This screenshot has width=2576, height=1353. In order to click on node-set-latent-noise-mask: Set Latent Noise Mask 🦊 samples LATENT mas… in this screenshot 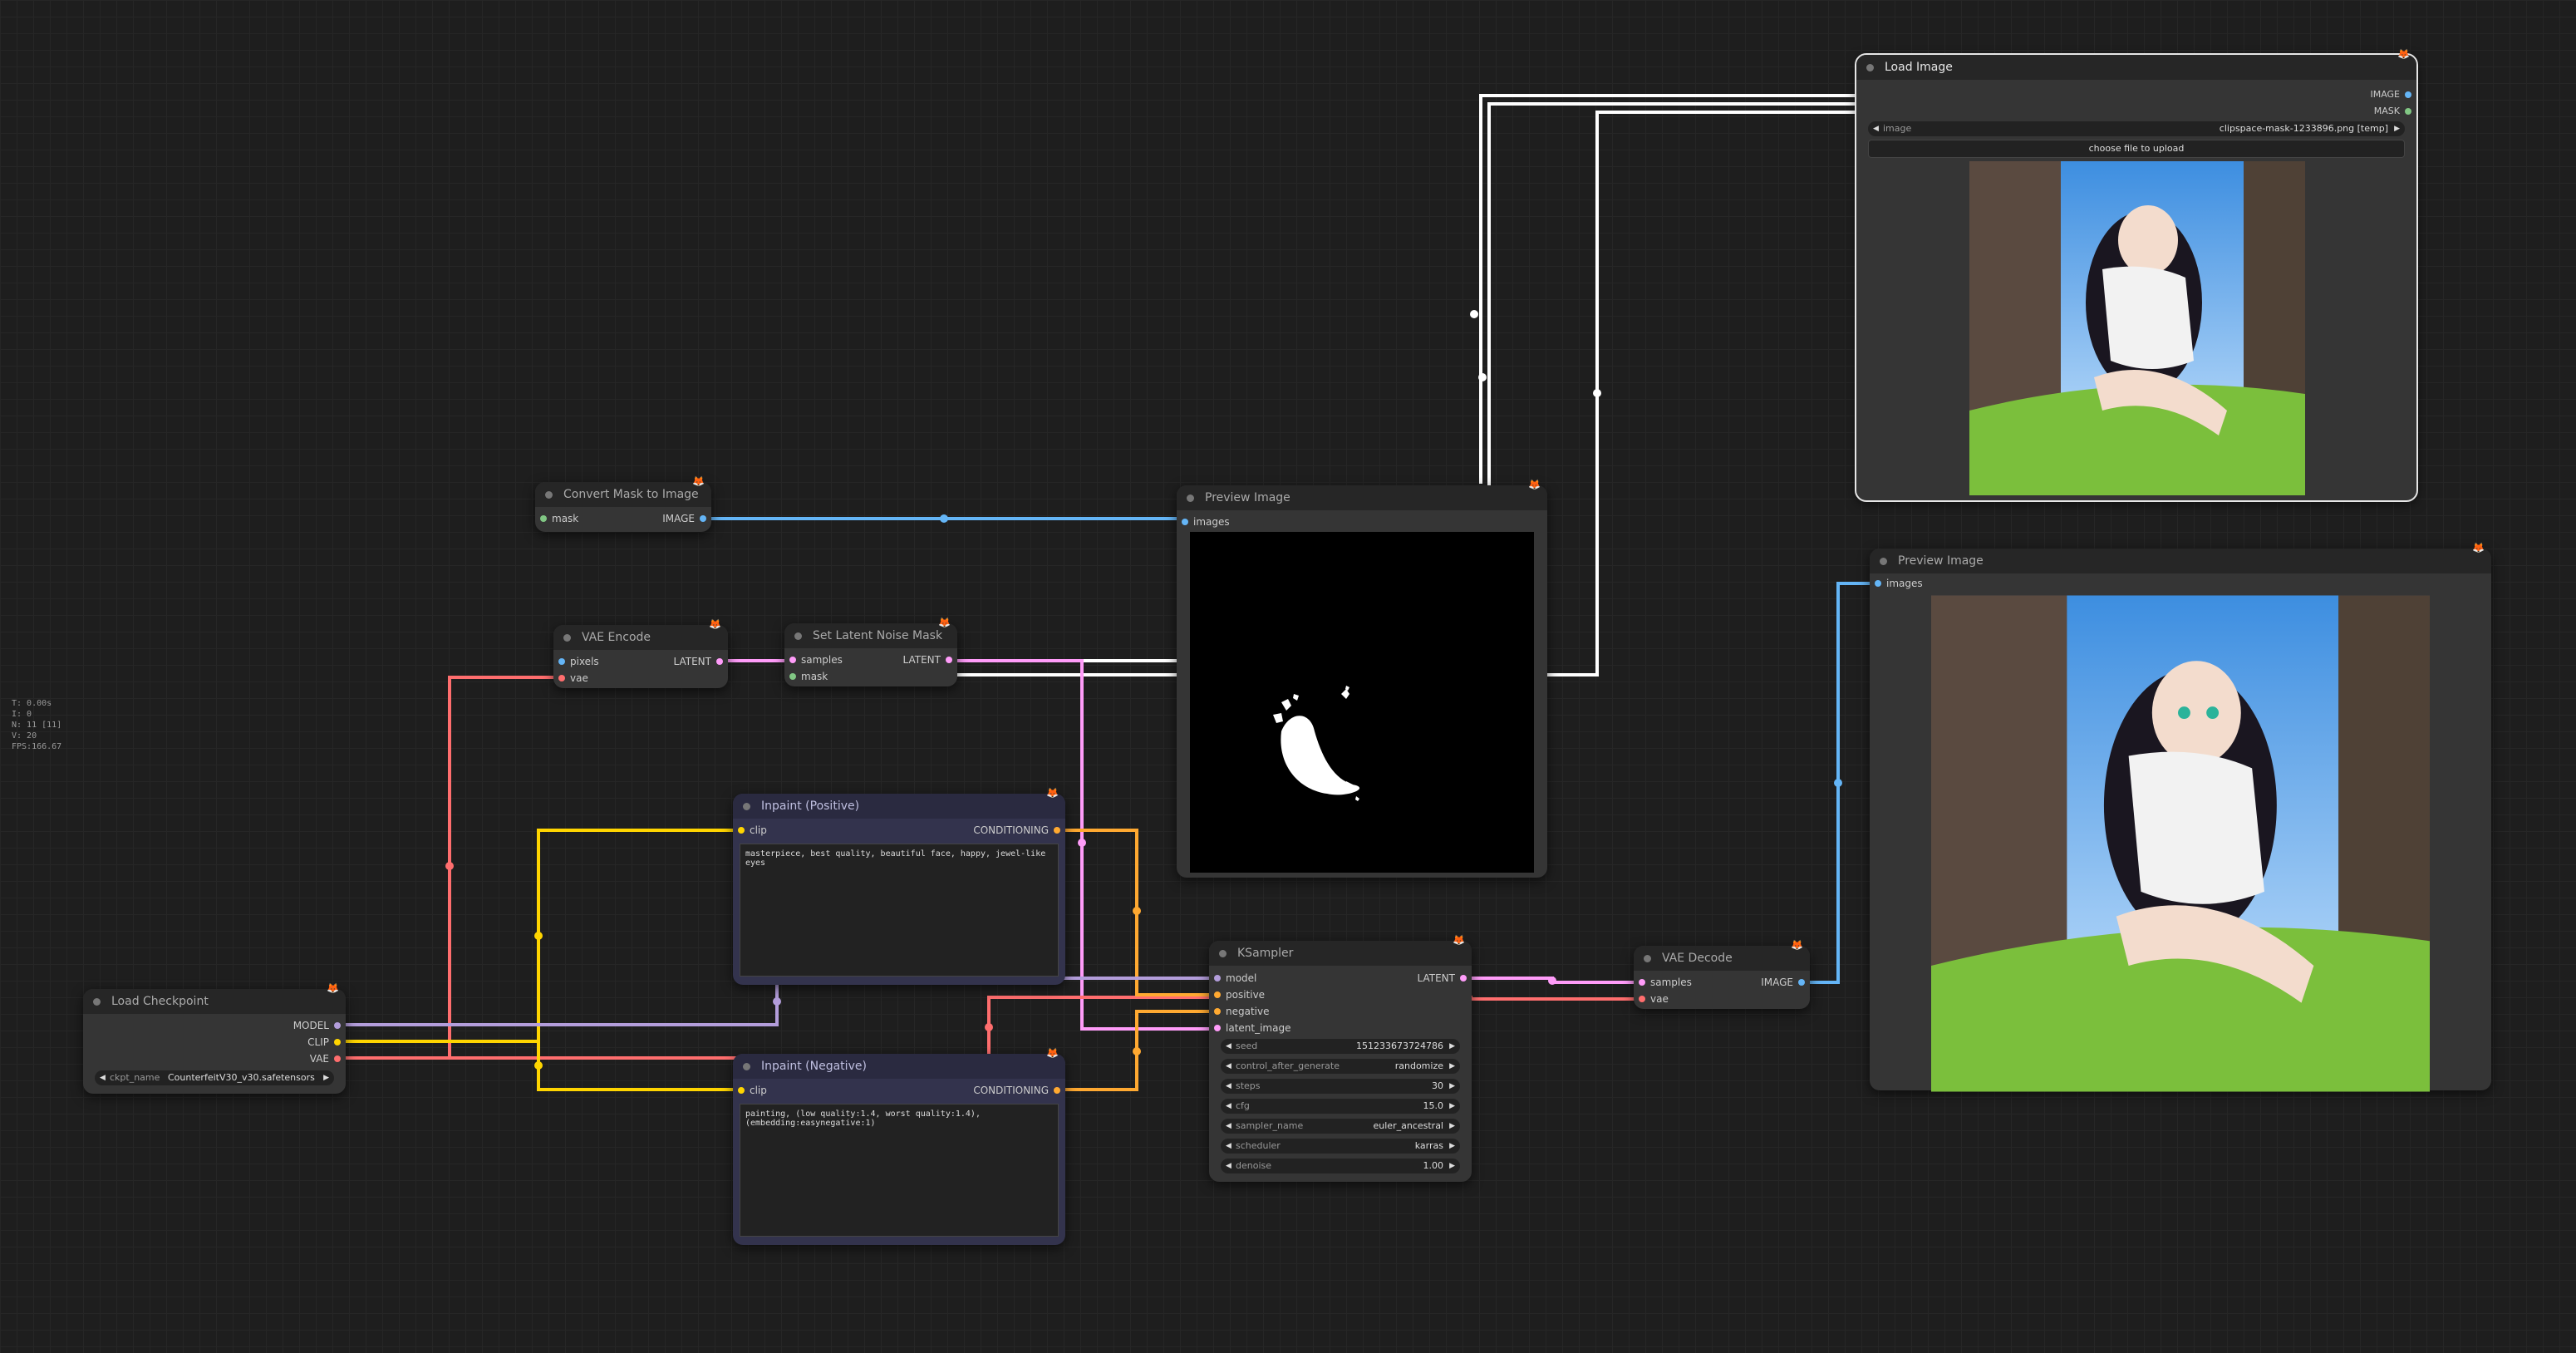, I will do `click(870, 651)`.